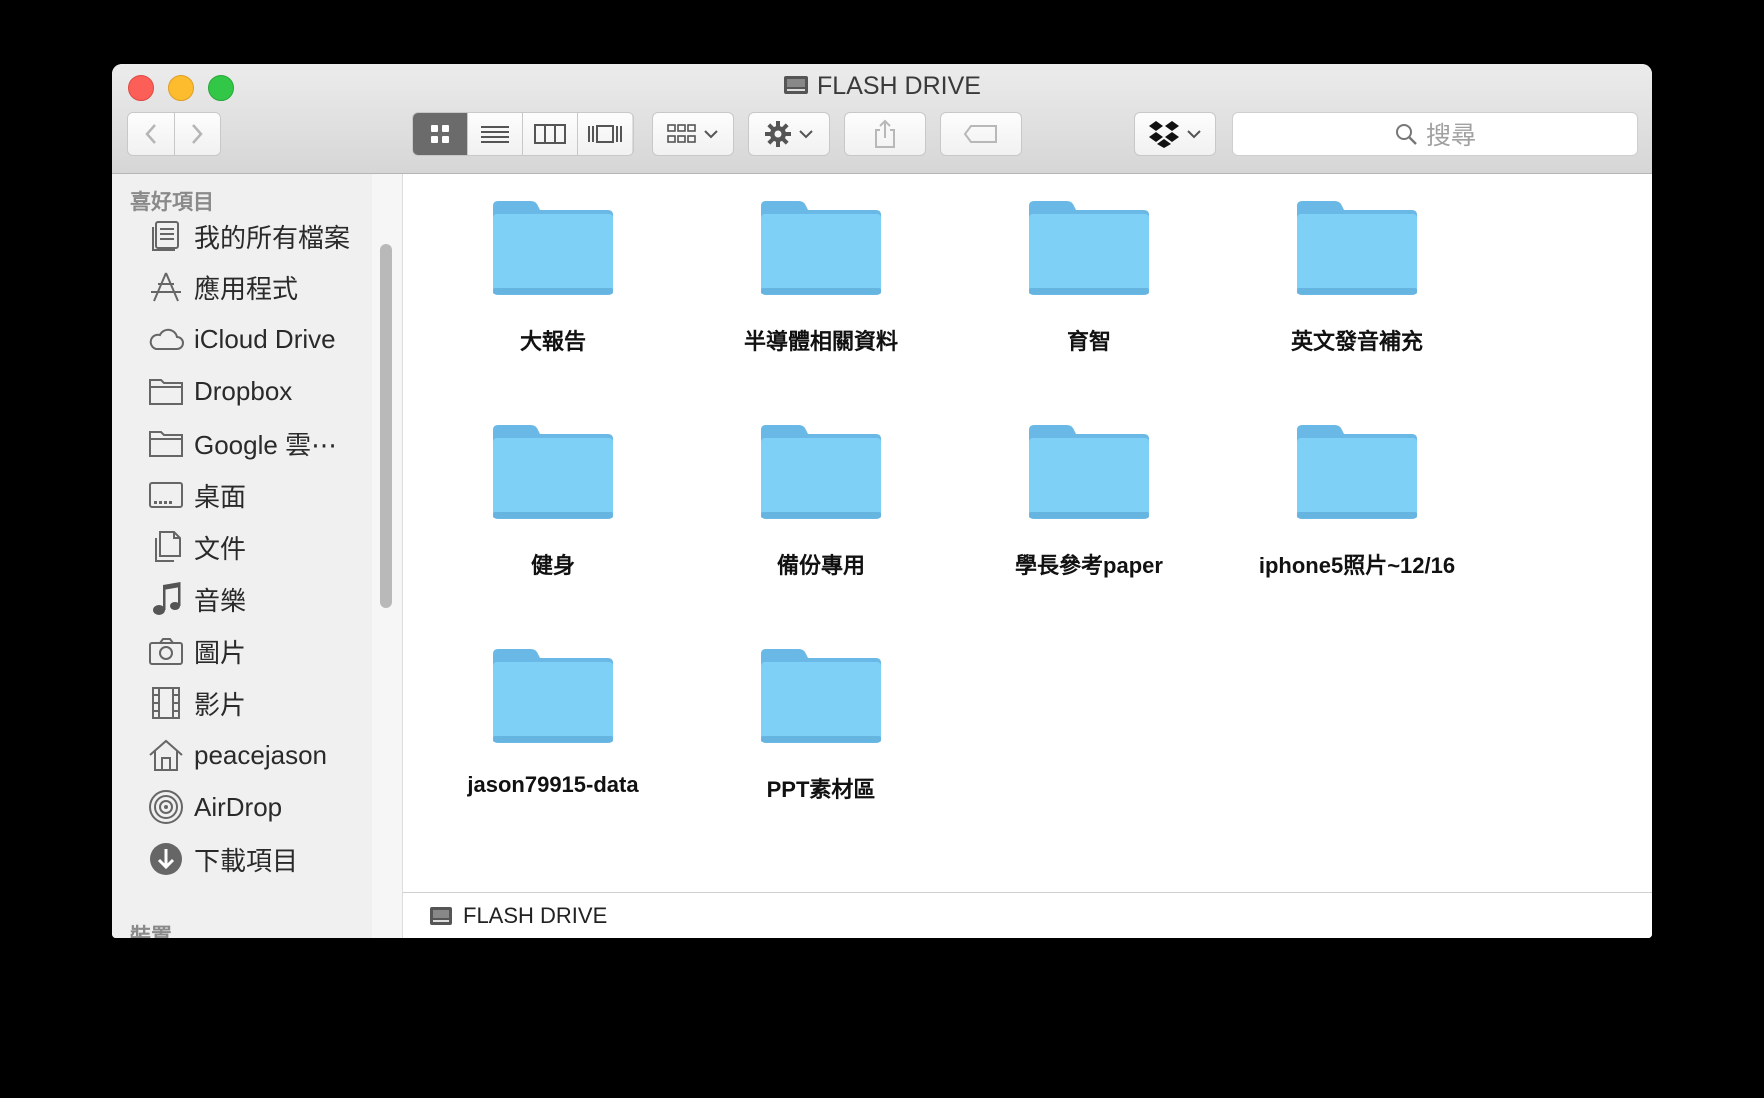 The image size is (1764, 1098). I want to click on folder-name: 大報告, so click(552, 341).